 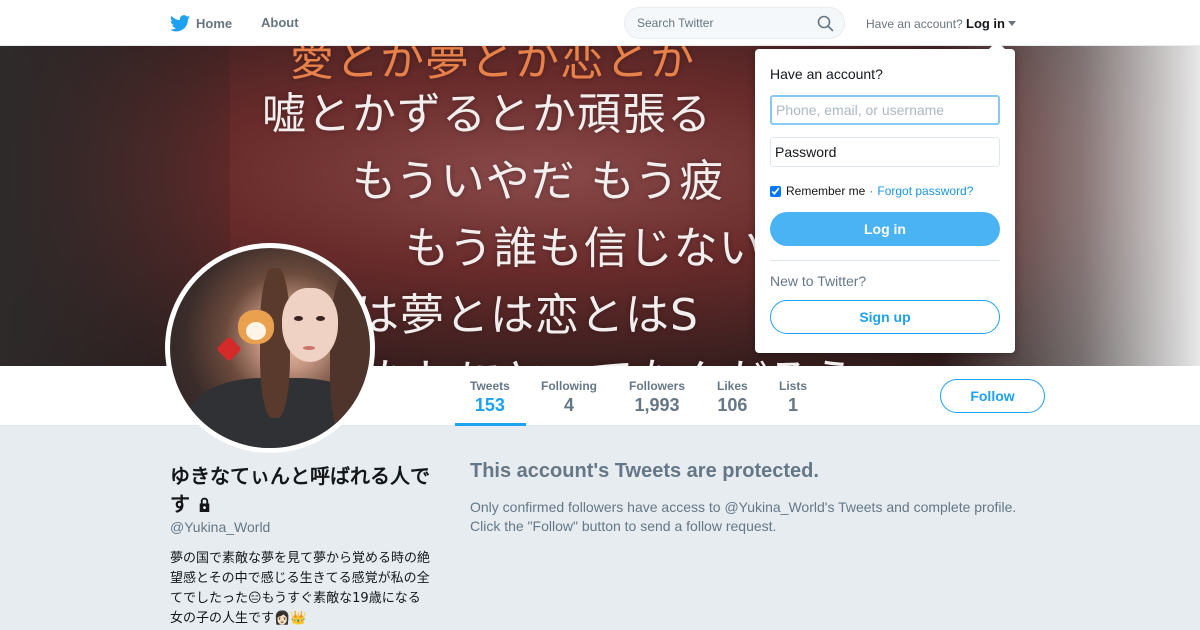 What do you see at coordinates (256, 327) in the screenshot?
I see `shiba-dog-sticker-icon` at bounding box center [256, 327].